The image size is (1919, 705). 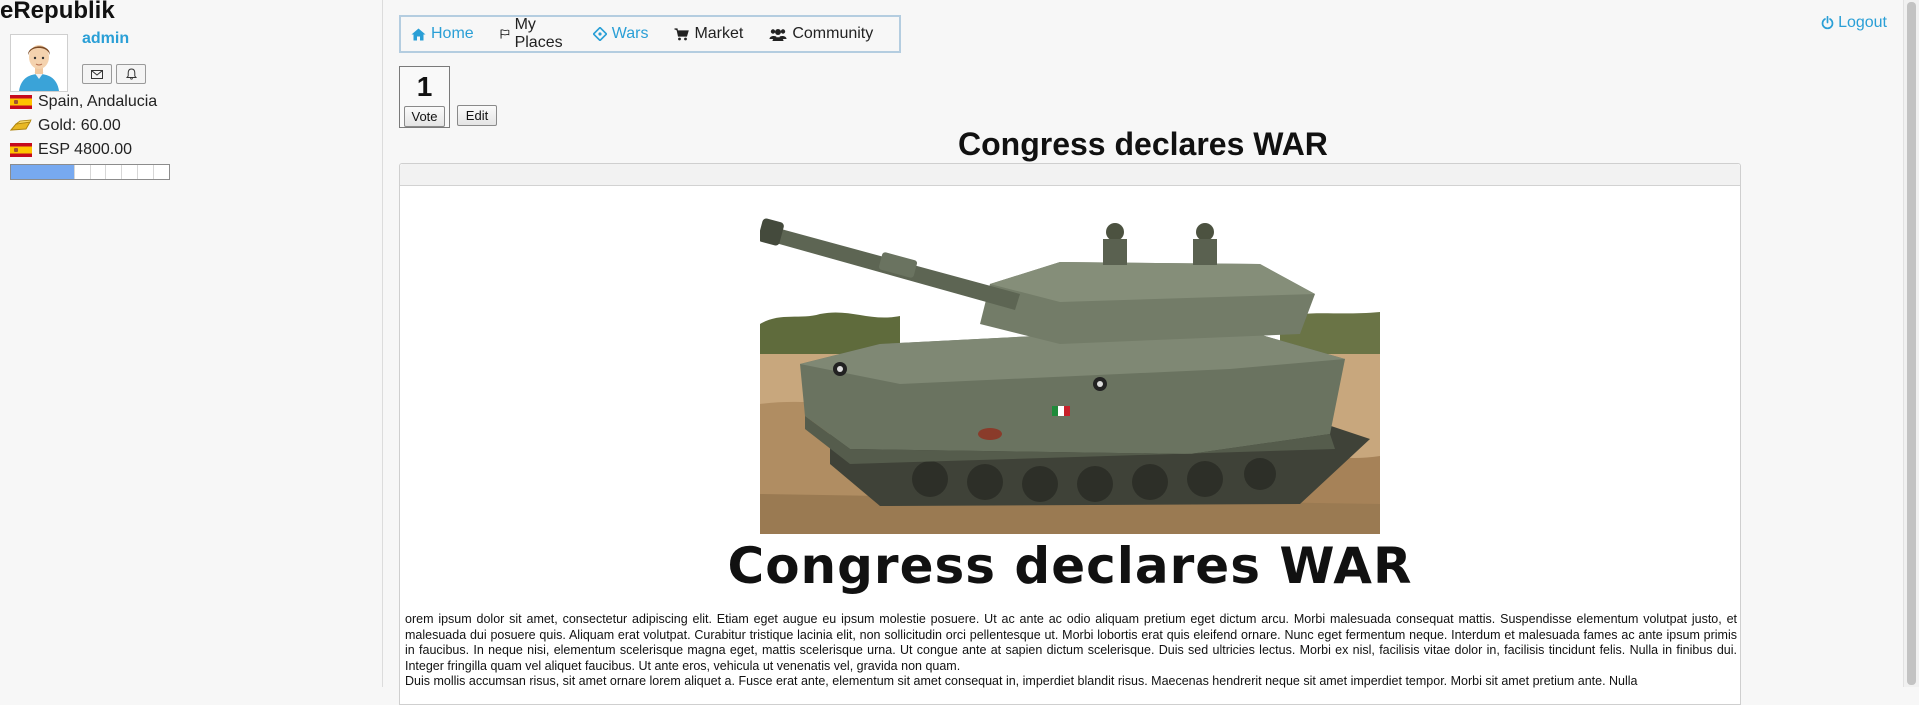 What do you see at coordinates (778, 34) in the screenshot?
I see `users-icon` at bounding box center [778, 34].